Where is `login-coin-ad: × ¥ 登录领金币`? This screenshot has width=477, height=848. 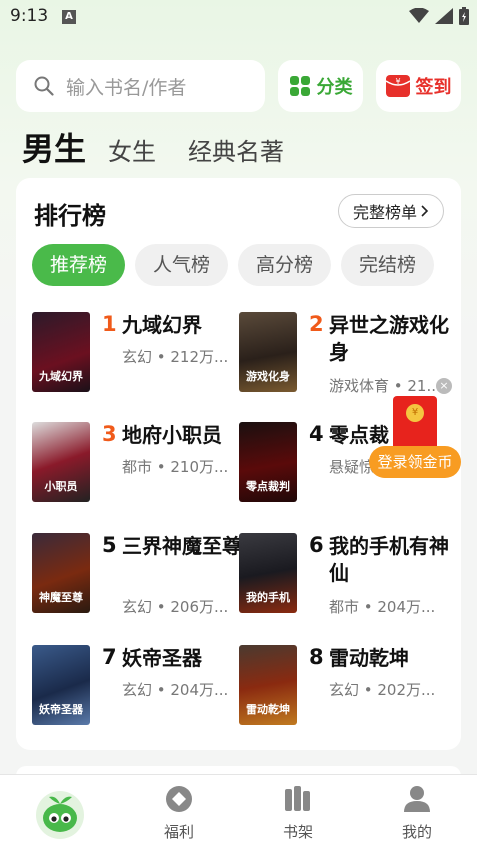 login-coin-ad: × ¥ 登录领金币 is located at coordinates (415, 428).